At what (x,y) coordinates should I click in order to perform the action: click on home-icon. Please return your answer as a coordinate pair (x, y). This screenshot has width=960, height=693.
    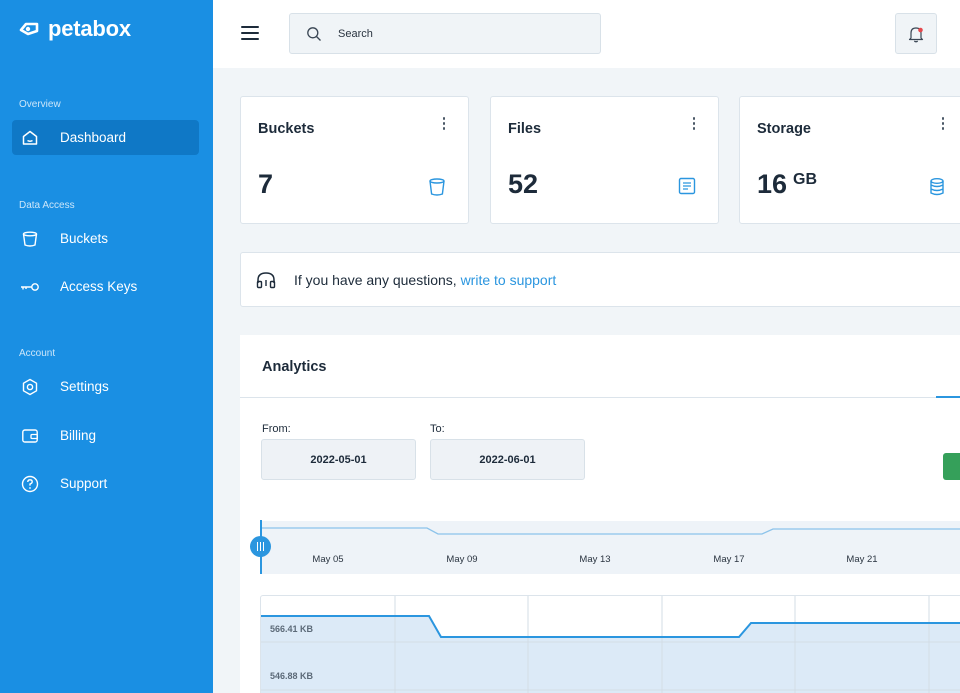
    Looking at the image, I should click on (30, 138).